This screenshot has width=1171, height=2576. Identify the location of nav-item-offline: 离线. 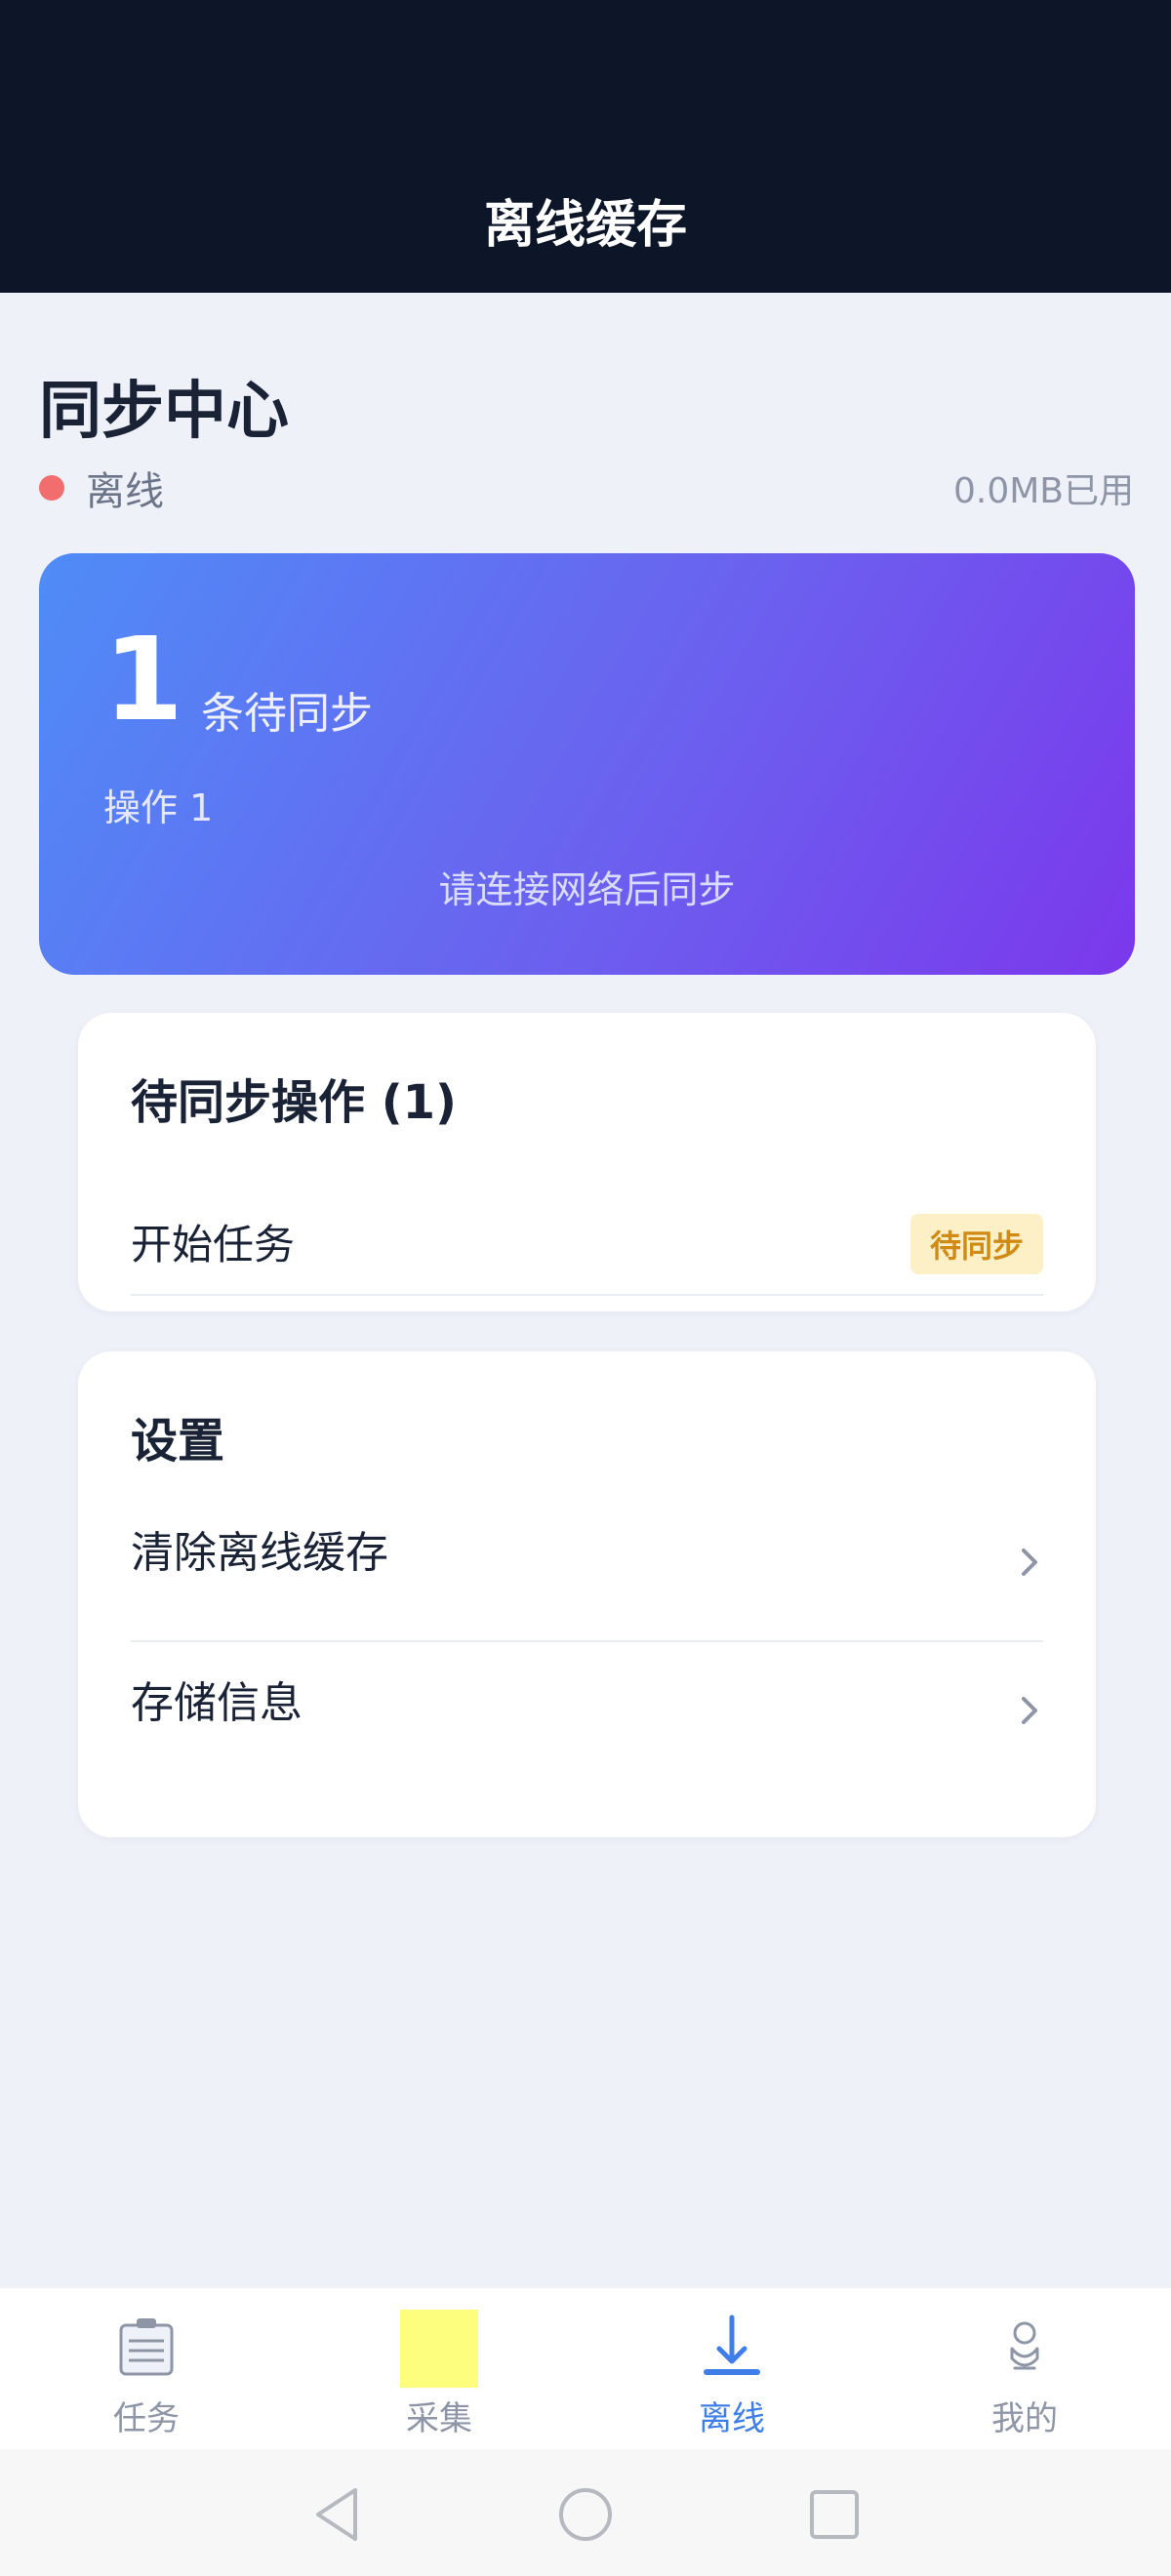
(732, 2368).